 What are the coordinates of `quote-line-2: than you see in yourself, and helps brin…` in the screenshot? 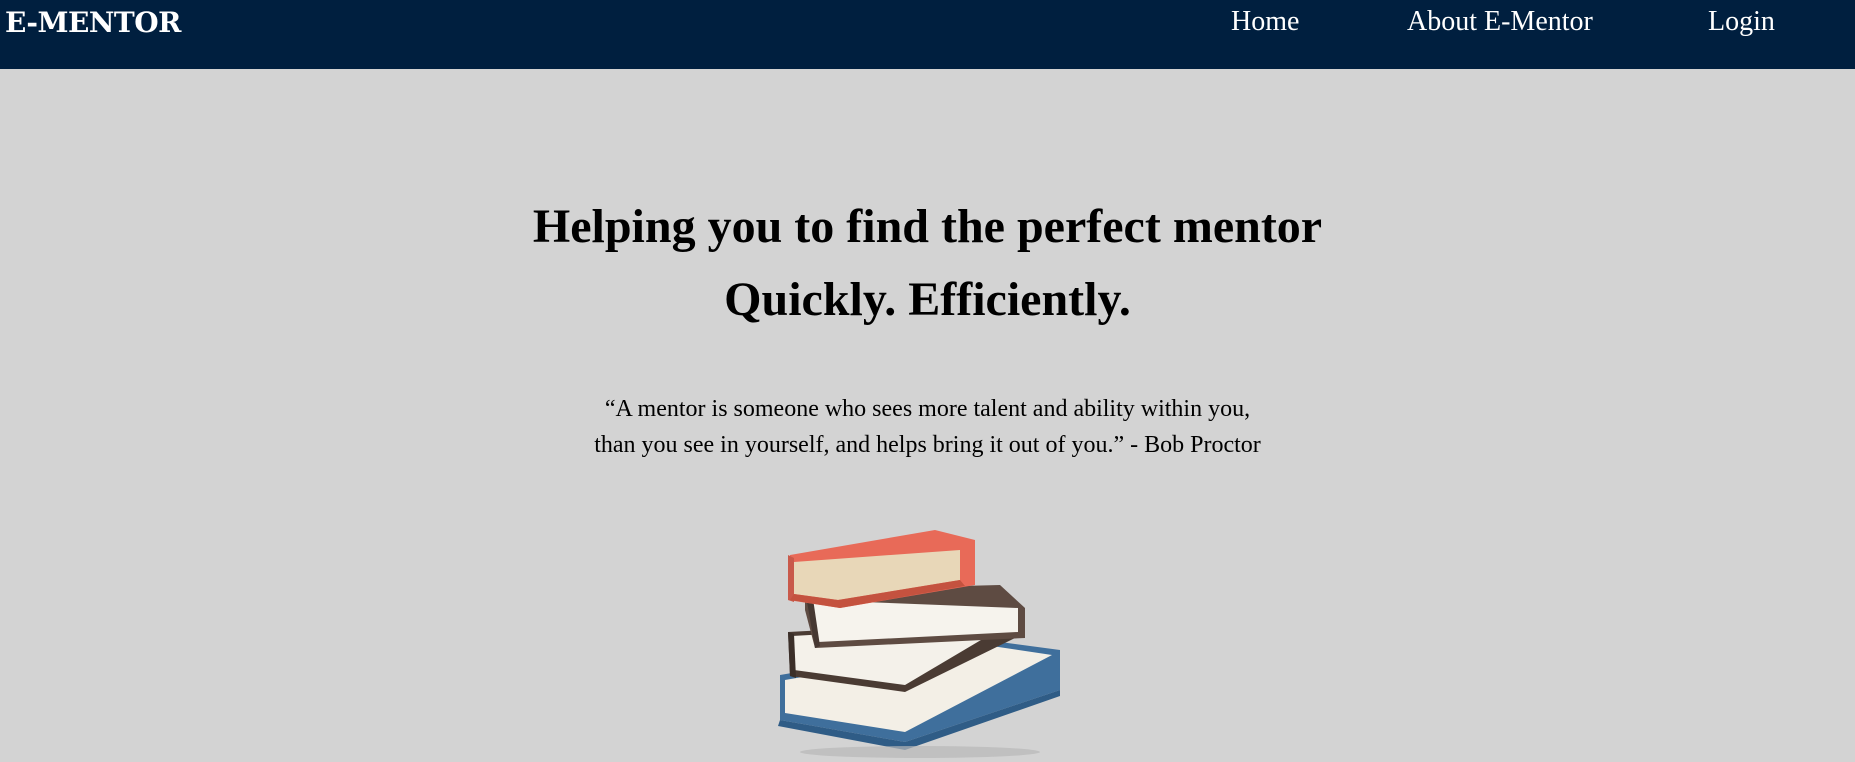 It's located at (927, 445).